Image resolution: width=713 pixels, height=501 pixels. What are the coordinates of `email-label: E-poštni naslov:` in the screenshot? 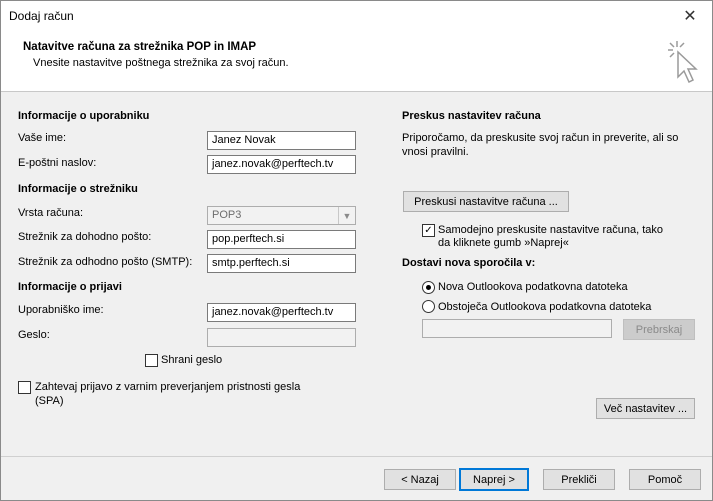 It's located at (57, 163).